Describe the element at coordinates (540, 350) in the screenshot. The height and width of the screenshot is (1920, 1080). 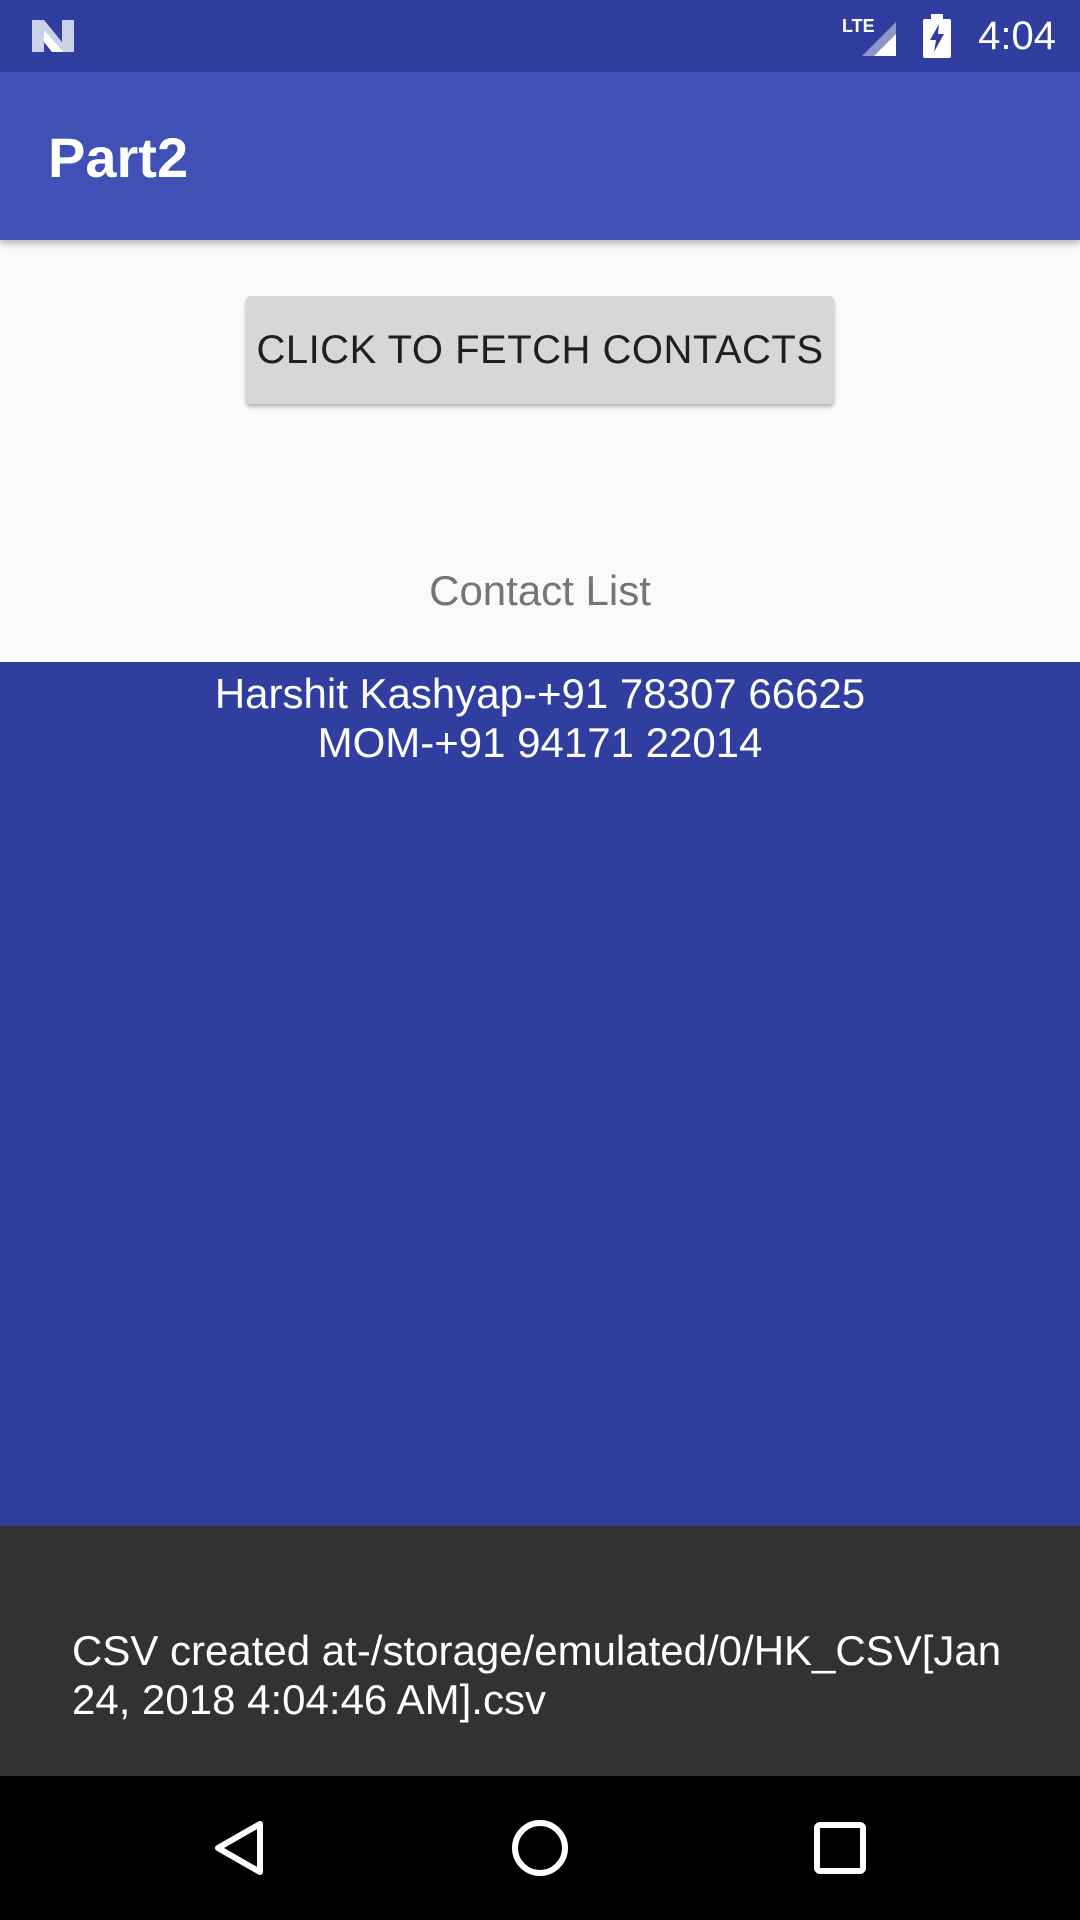
I see `fetch-contacts-button: CLICK TO FETCH CONTACTS` at that location.